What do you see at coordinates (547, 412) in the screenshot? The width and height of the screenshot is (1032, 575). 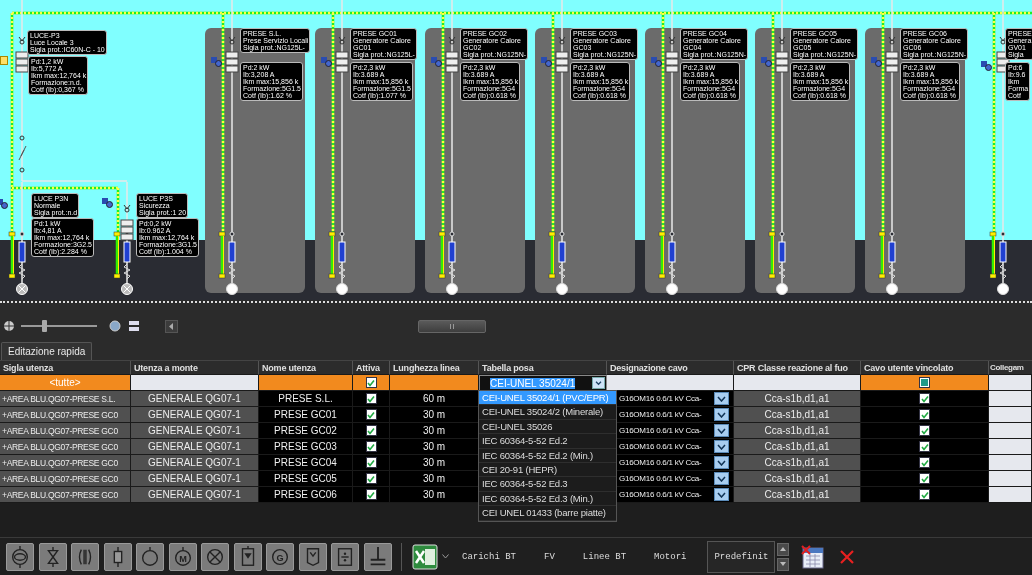 I see `dropdown-option: CEI-UNEL 35024/2 (Minerale)` at bounding box center [547, 412].